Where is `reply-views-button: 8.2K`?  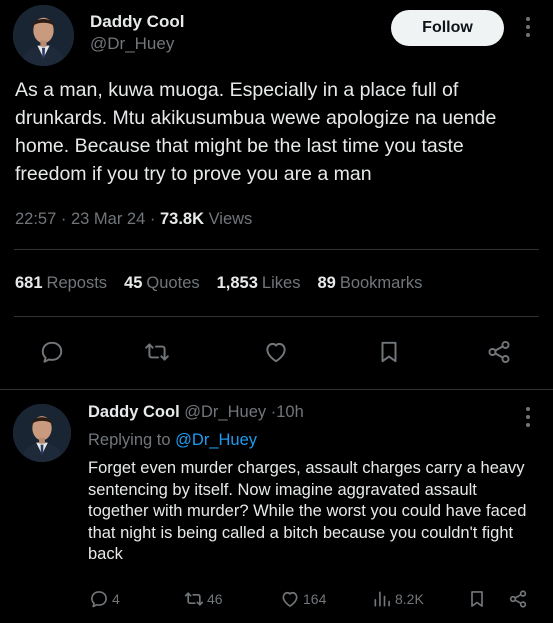 reply-views-button: 8.2K is located at coordinates (398, 599).